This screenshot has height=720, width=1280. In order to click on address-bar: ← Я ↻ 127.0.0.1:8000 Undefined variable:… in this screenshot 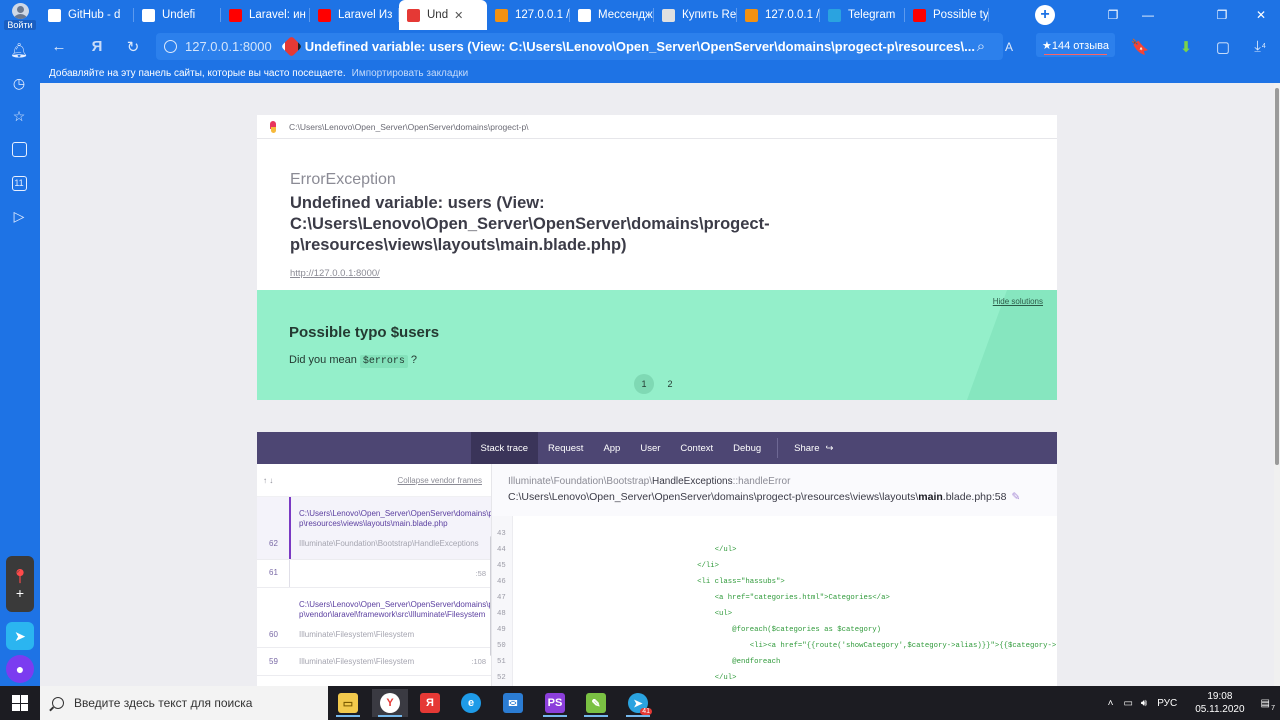, I will do `click(660, 46)`.